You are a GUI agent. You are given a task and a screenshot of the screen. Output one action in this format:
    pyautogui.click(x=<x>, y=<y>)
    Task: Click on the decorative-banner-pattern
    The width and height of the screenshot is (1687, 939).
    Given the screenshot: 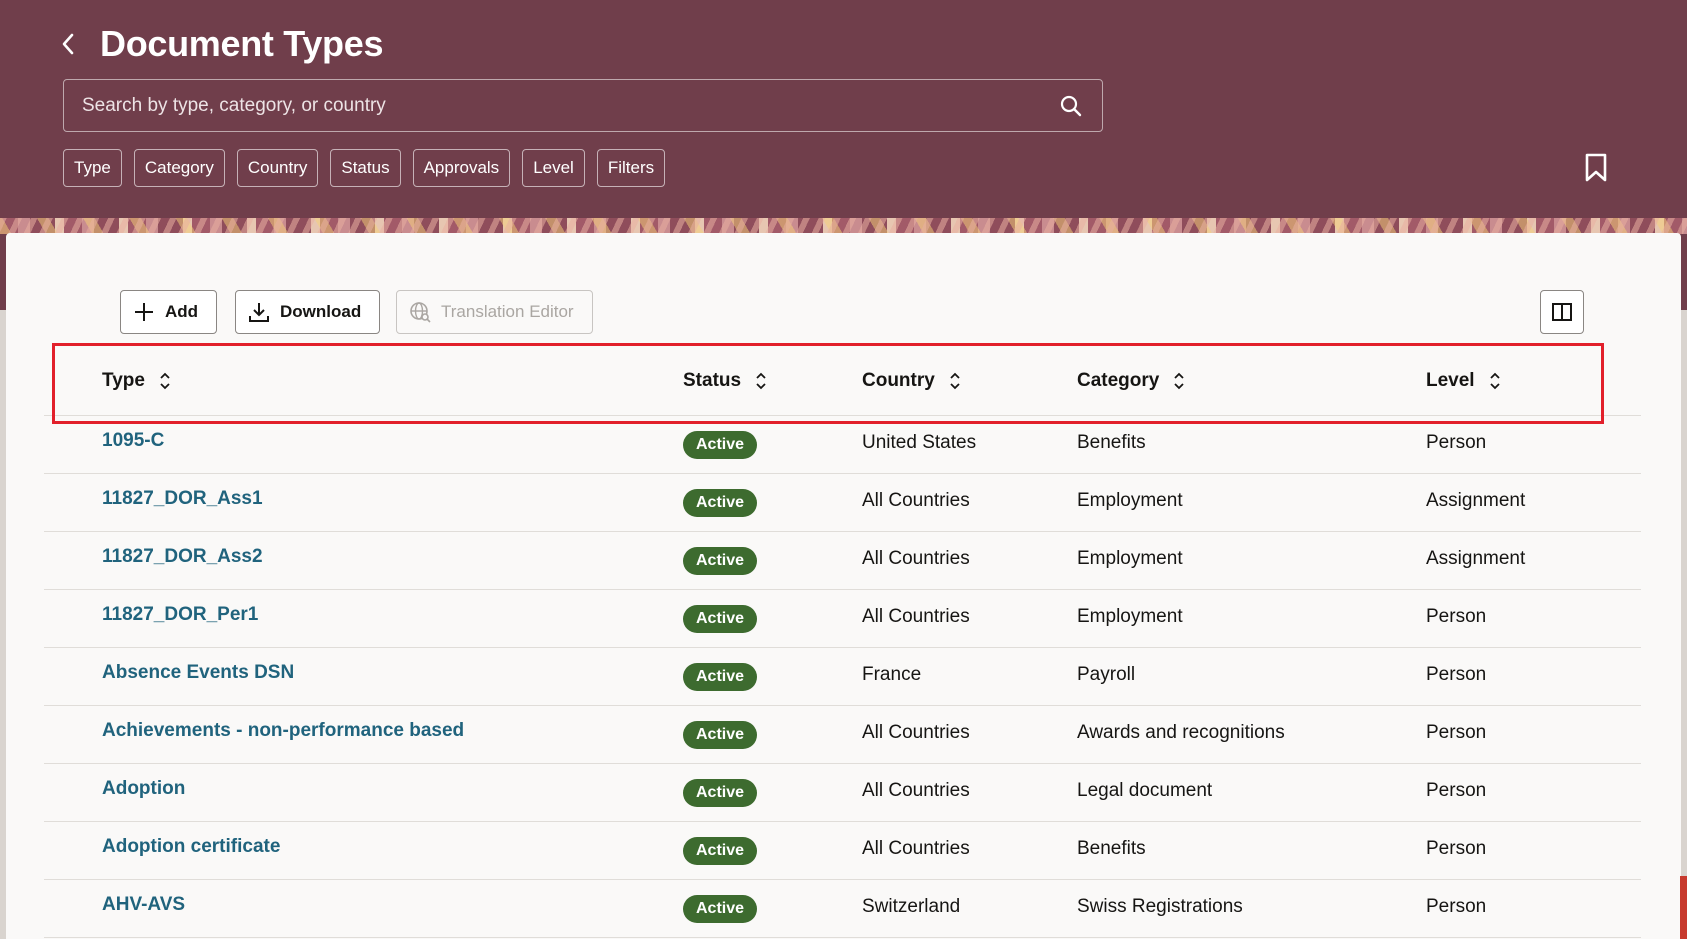 What is the action you would take?
    pyautogui.click(x=843, y=226)
    